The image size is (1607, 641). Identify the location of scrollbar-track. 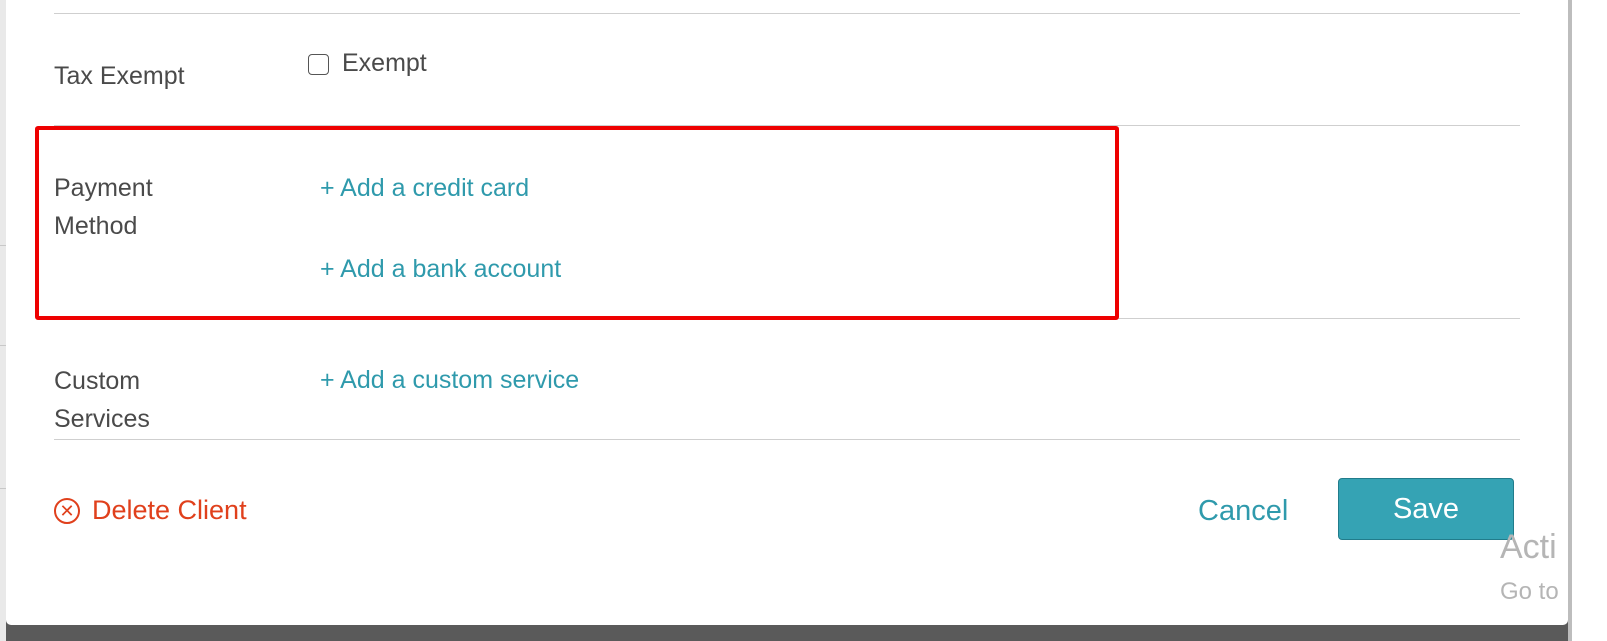
(1570, 320).